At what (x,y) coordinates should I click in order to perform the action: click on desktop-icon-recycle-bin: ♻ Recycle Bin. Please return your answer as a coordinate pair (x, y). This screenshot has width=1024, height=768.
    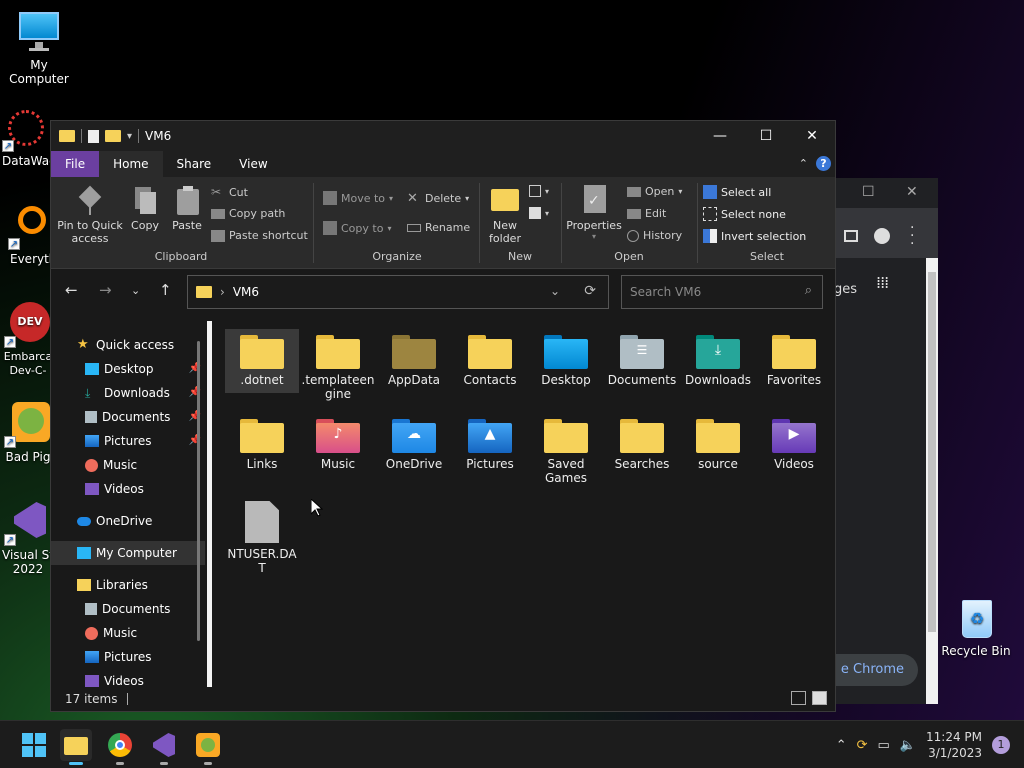
    Looking at the image, I should click on (976, 627).